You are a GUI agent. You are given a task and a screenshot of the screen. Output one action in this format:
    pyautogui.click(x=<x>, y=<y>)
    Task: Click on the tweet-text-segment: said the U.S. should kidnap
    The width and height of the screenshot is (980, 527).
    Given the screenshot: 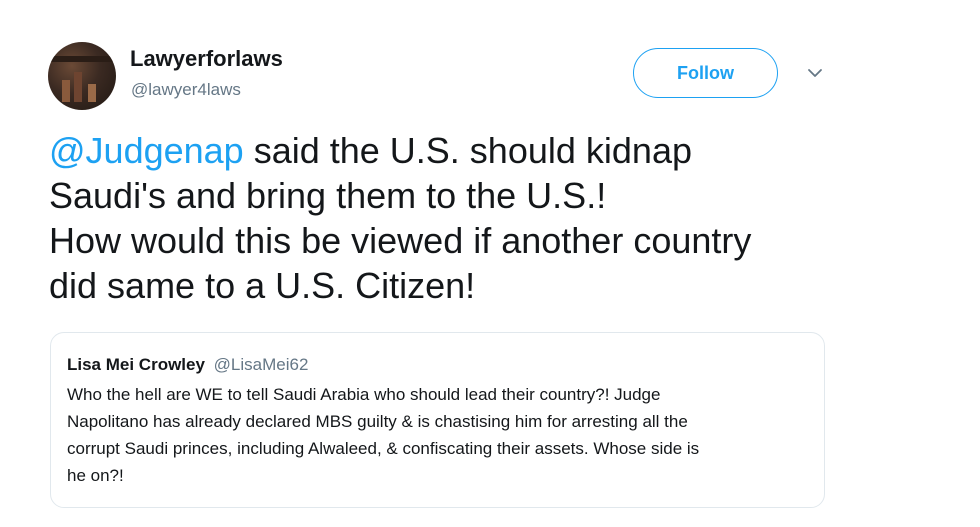 What is the action you would take?
    pyautogui.click(x=467, y=150)
    